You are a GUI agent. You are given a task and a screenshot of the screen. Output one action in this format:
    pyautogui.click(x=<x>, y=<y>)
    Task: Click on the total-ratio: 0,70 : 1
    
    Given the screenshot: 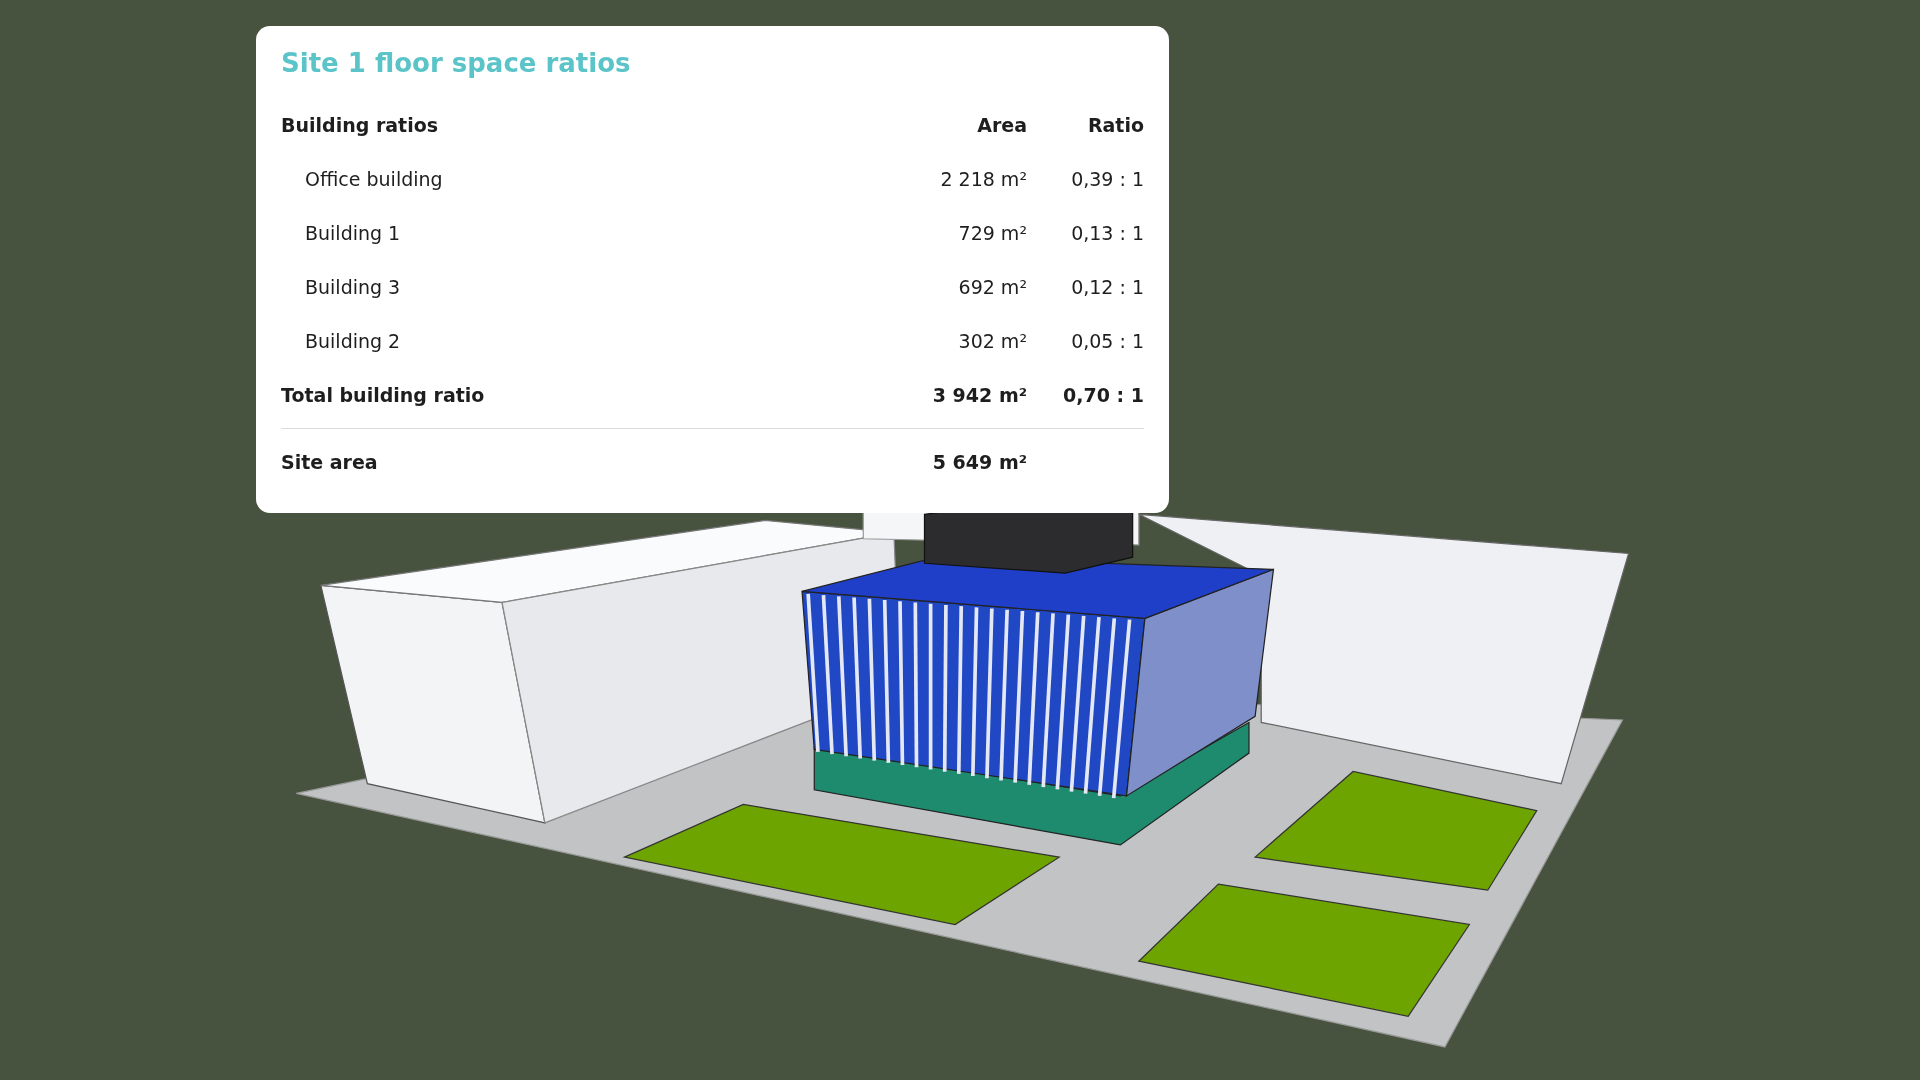 What is the action you would take?
    pyautogui.click(x=1103, y=395)
    